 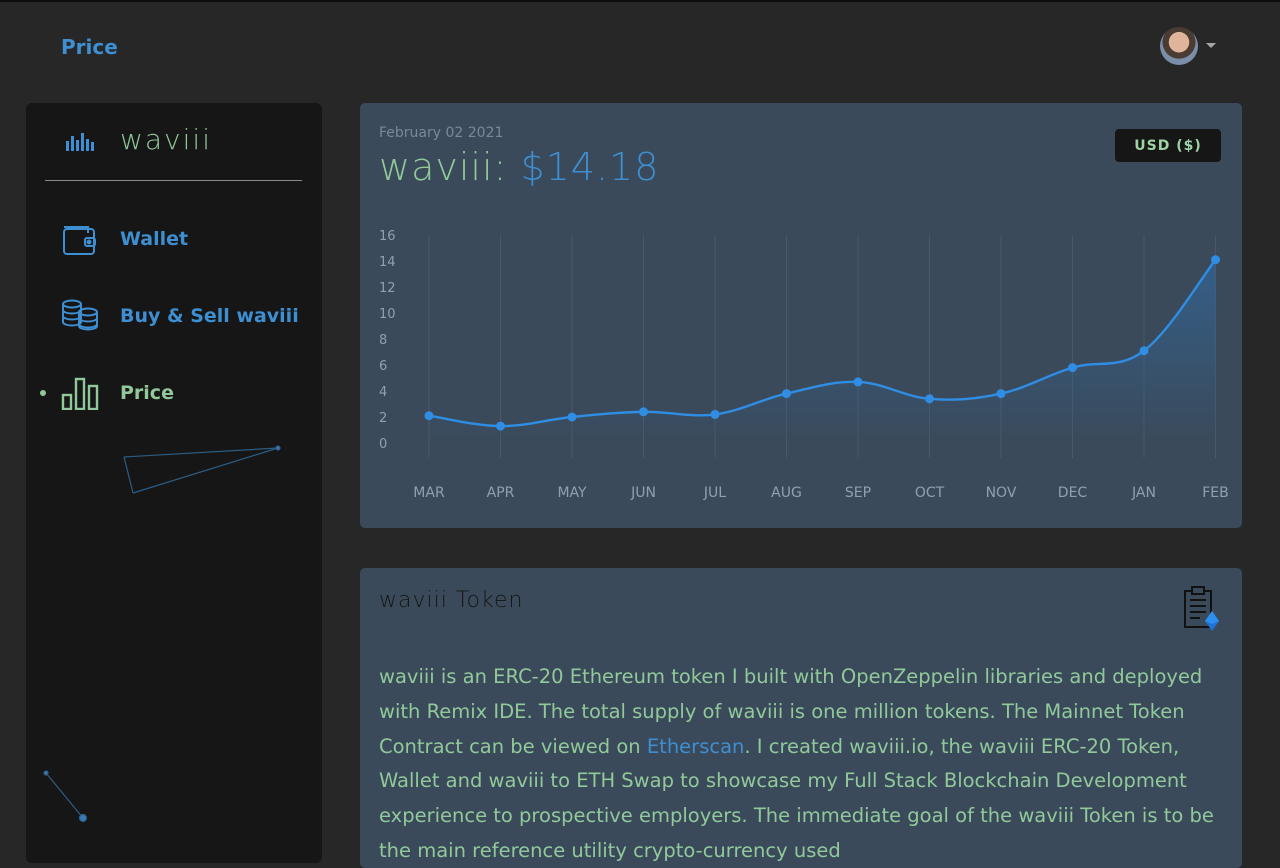 I want to click on y-tick-label: 16, so click(x=387, y=236).